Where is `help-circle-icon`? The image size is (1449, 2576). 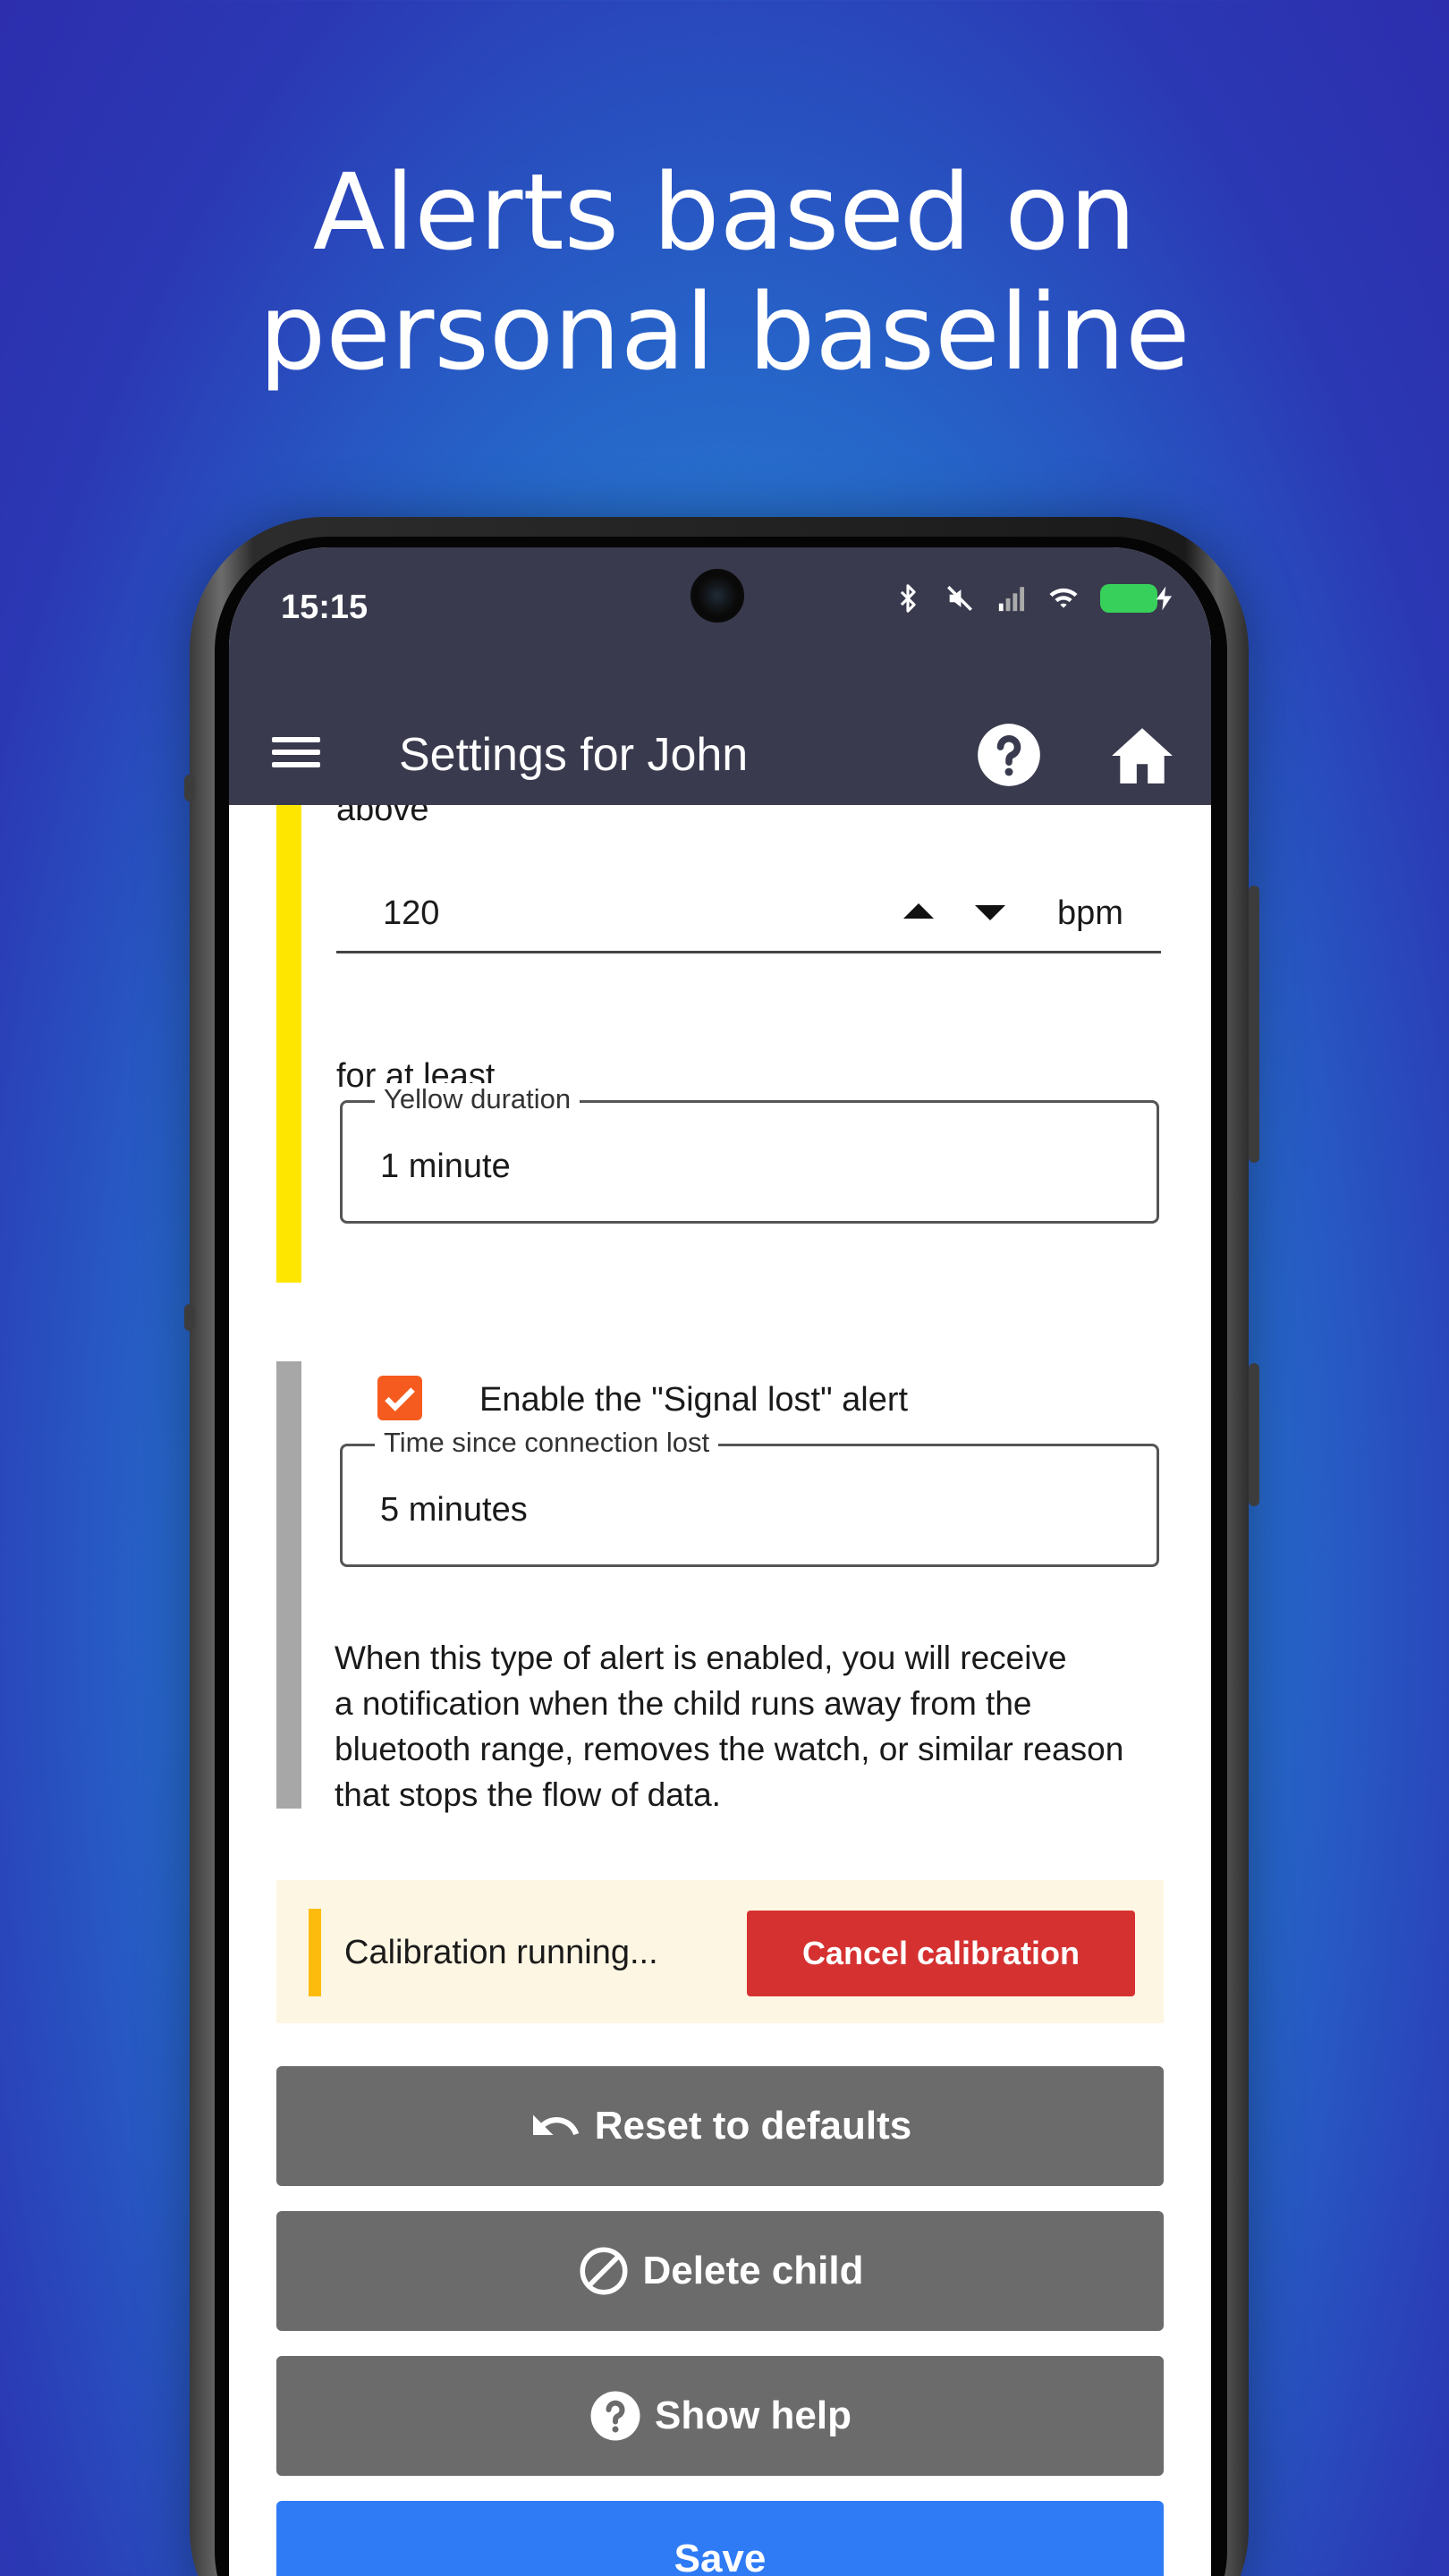
help-circle-icon is located at coordinates (615, 2416).